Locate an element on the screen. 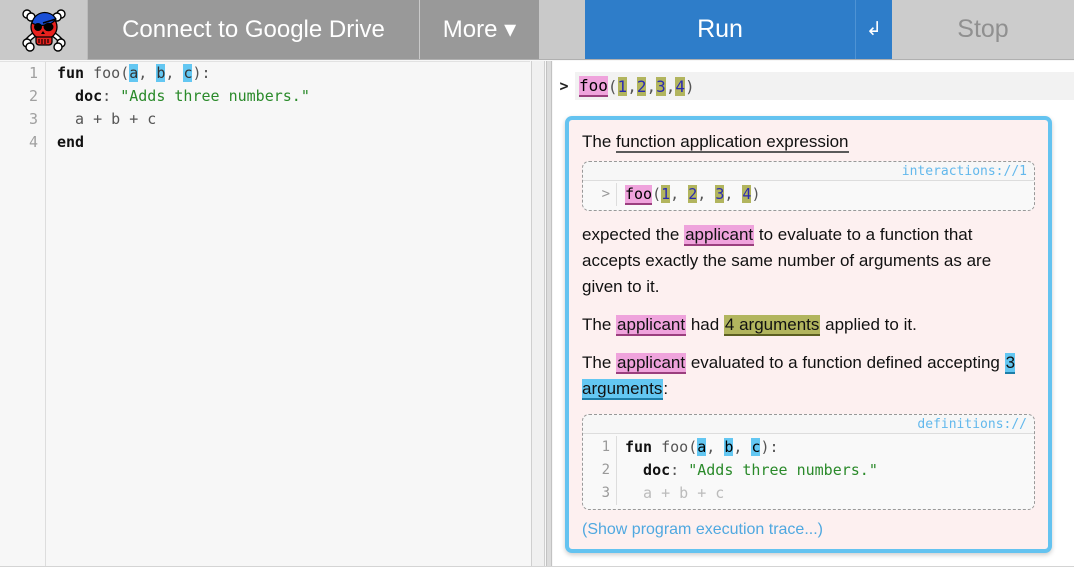 The image size is (1074, 567). repl-call-arg-1: 2 is located at coordinates (641, 86).